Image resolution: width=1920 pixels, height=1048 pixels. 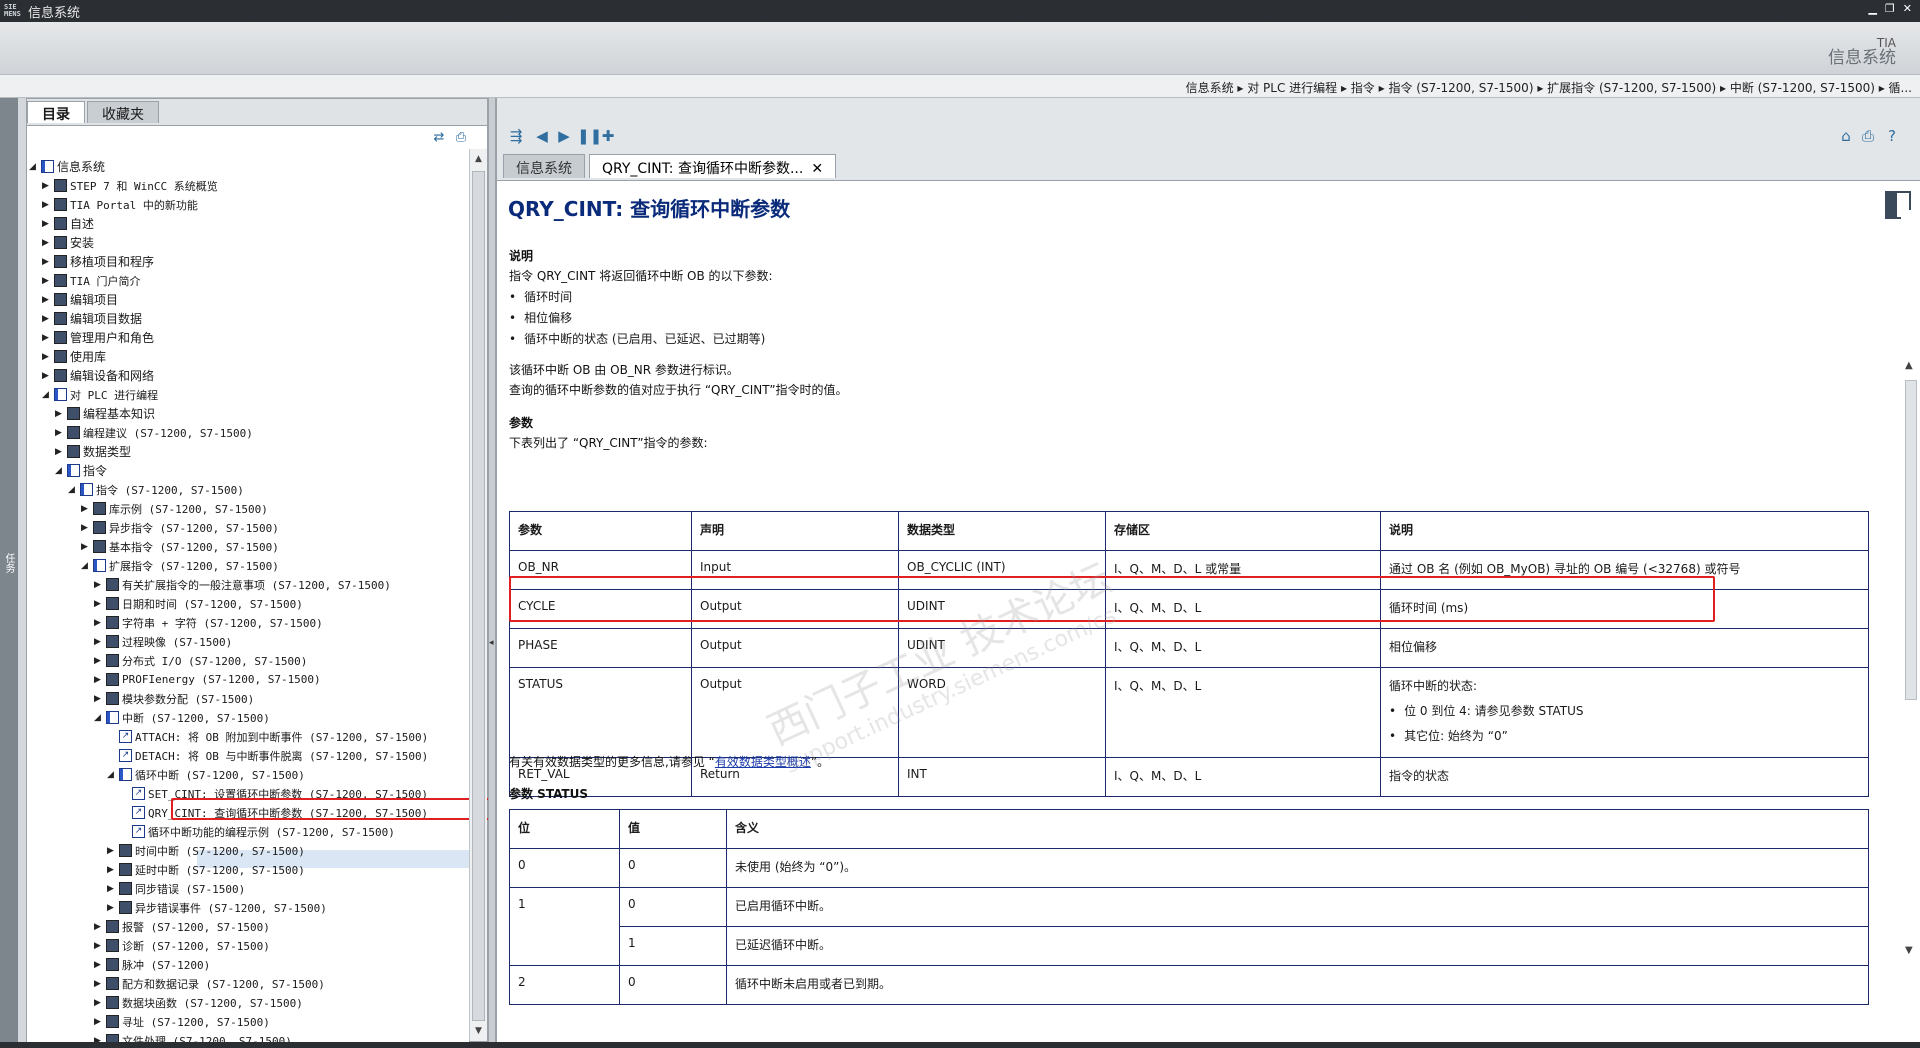 What do you see at coordinates (182, 1021) in the screenshot?
I see `tree-item: ▶ 寻址 (S7-1200, S7-1500)` at bounding box center [182, 1021].